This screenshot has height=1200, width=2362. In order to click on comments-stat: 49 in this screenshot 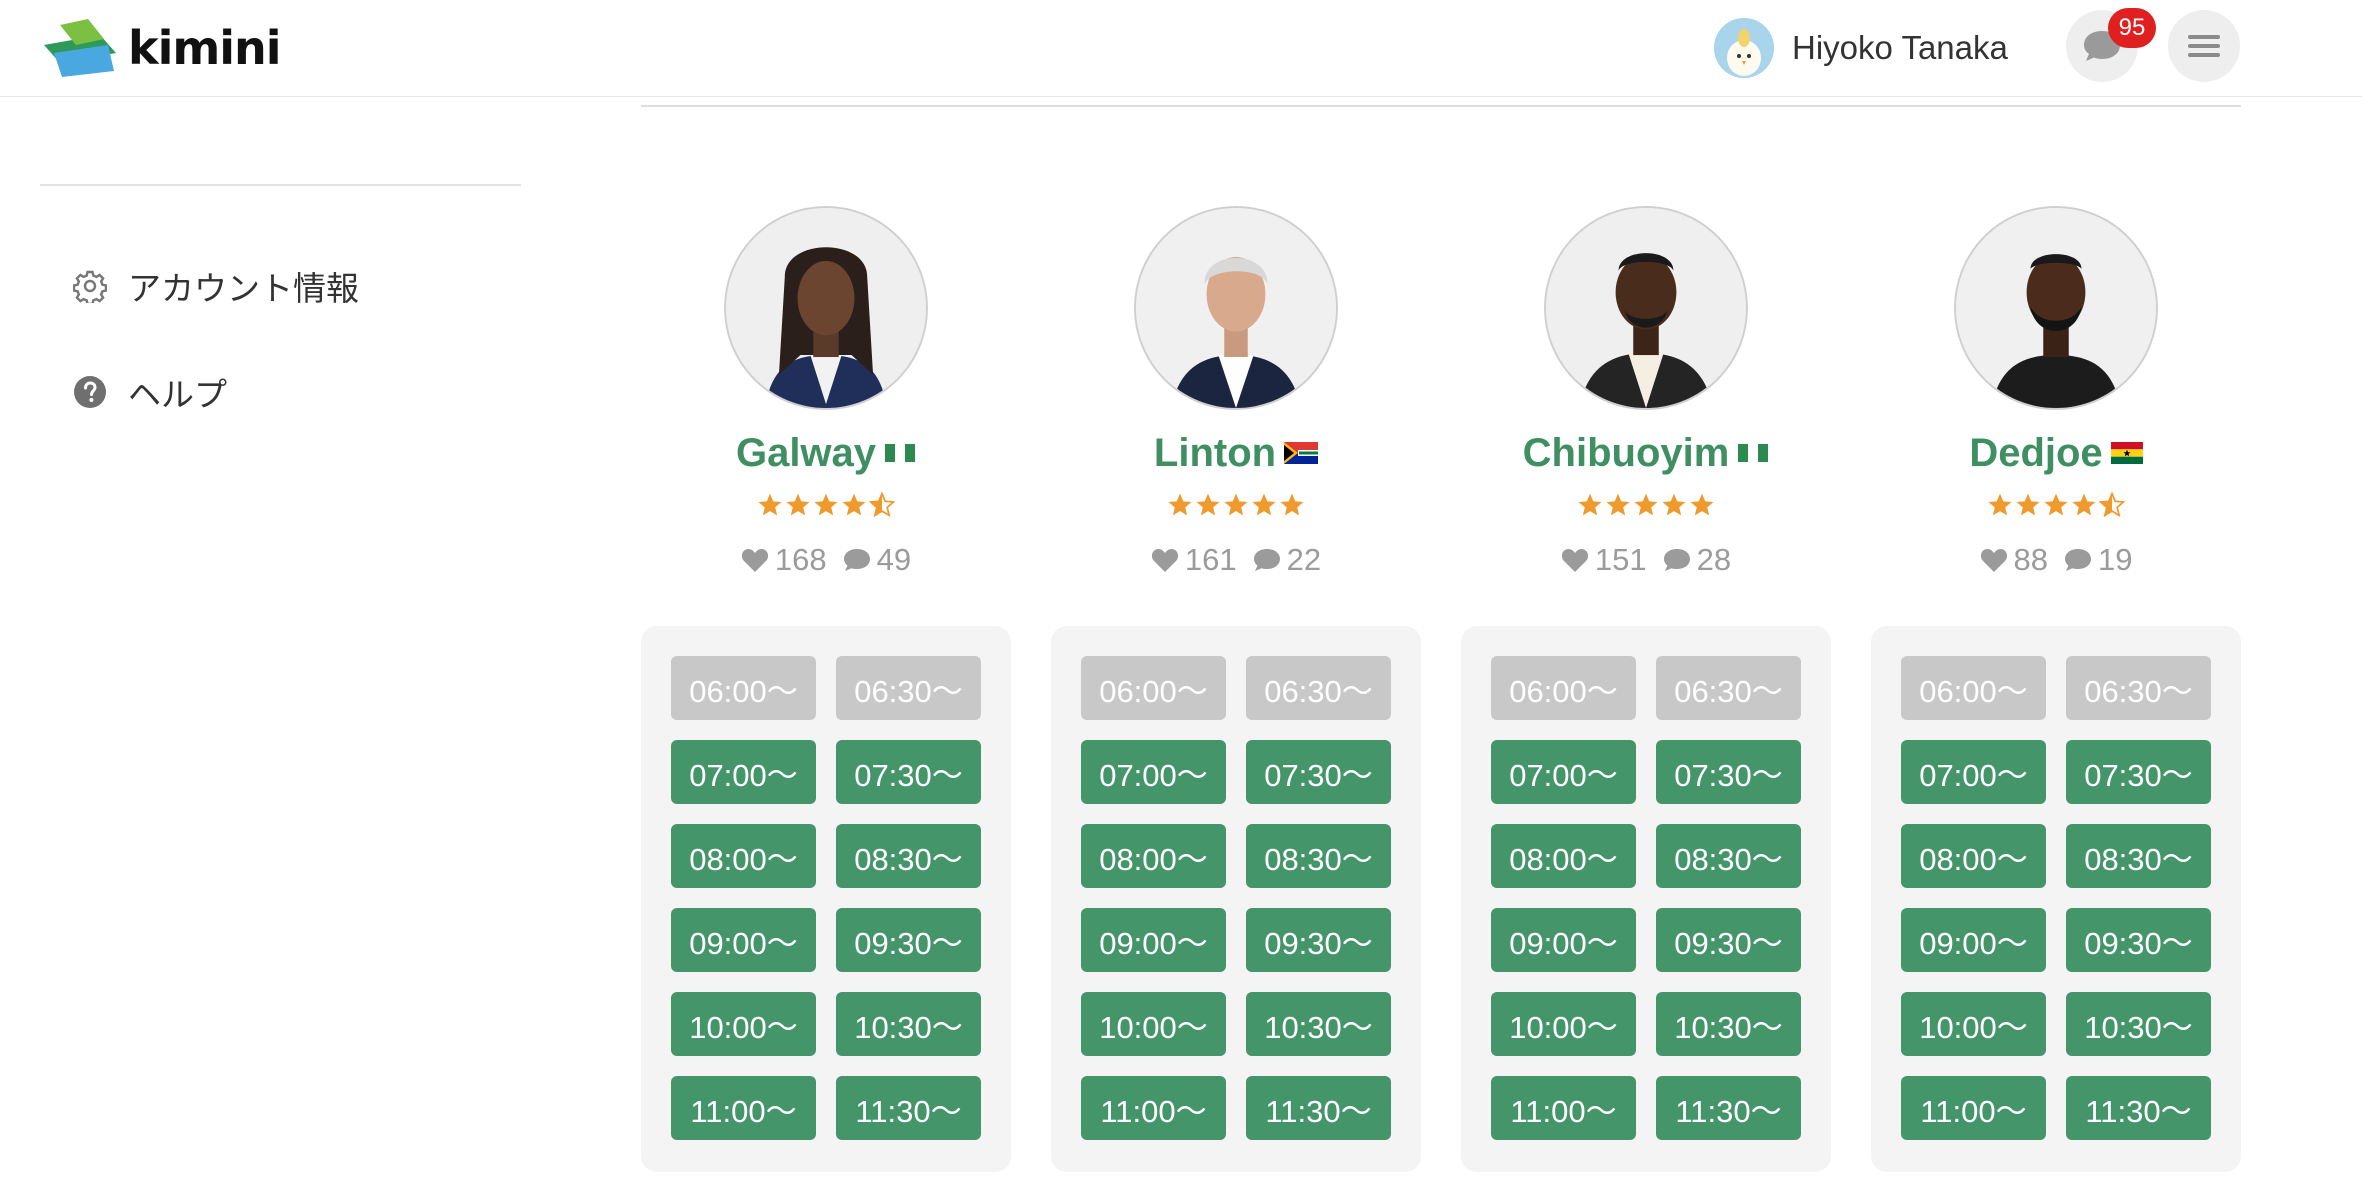, I will do `click(877, 560)`.